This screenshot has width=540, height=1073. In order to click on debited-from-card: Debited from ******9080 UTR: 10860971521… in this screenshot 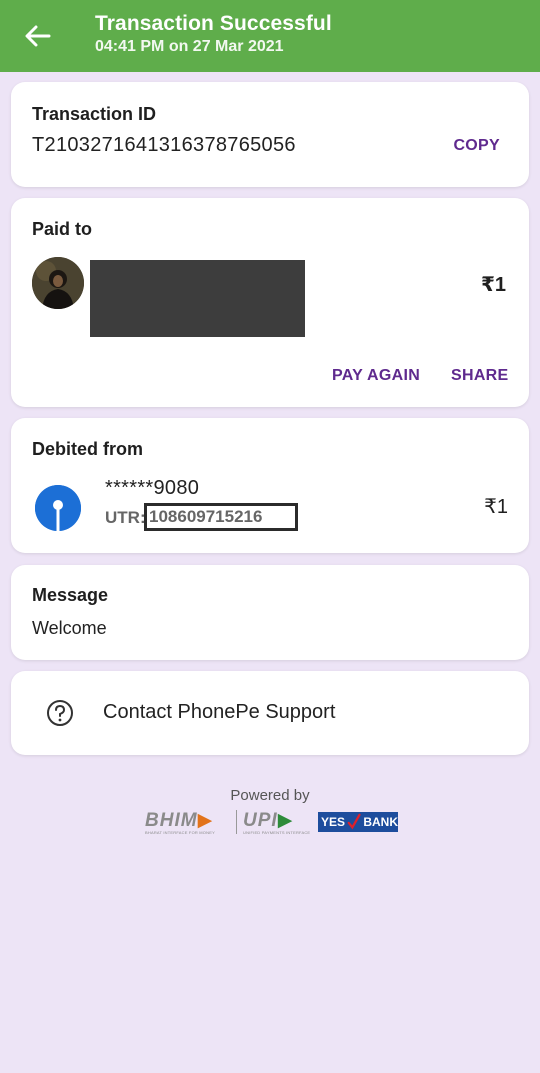, I will do `click(270, 485)`.